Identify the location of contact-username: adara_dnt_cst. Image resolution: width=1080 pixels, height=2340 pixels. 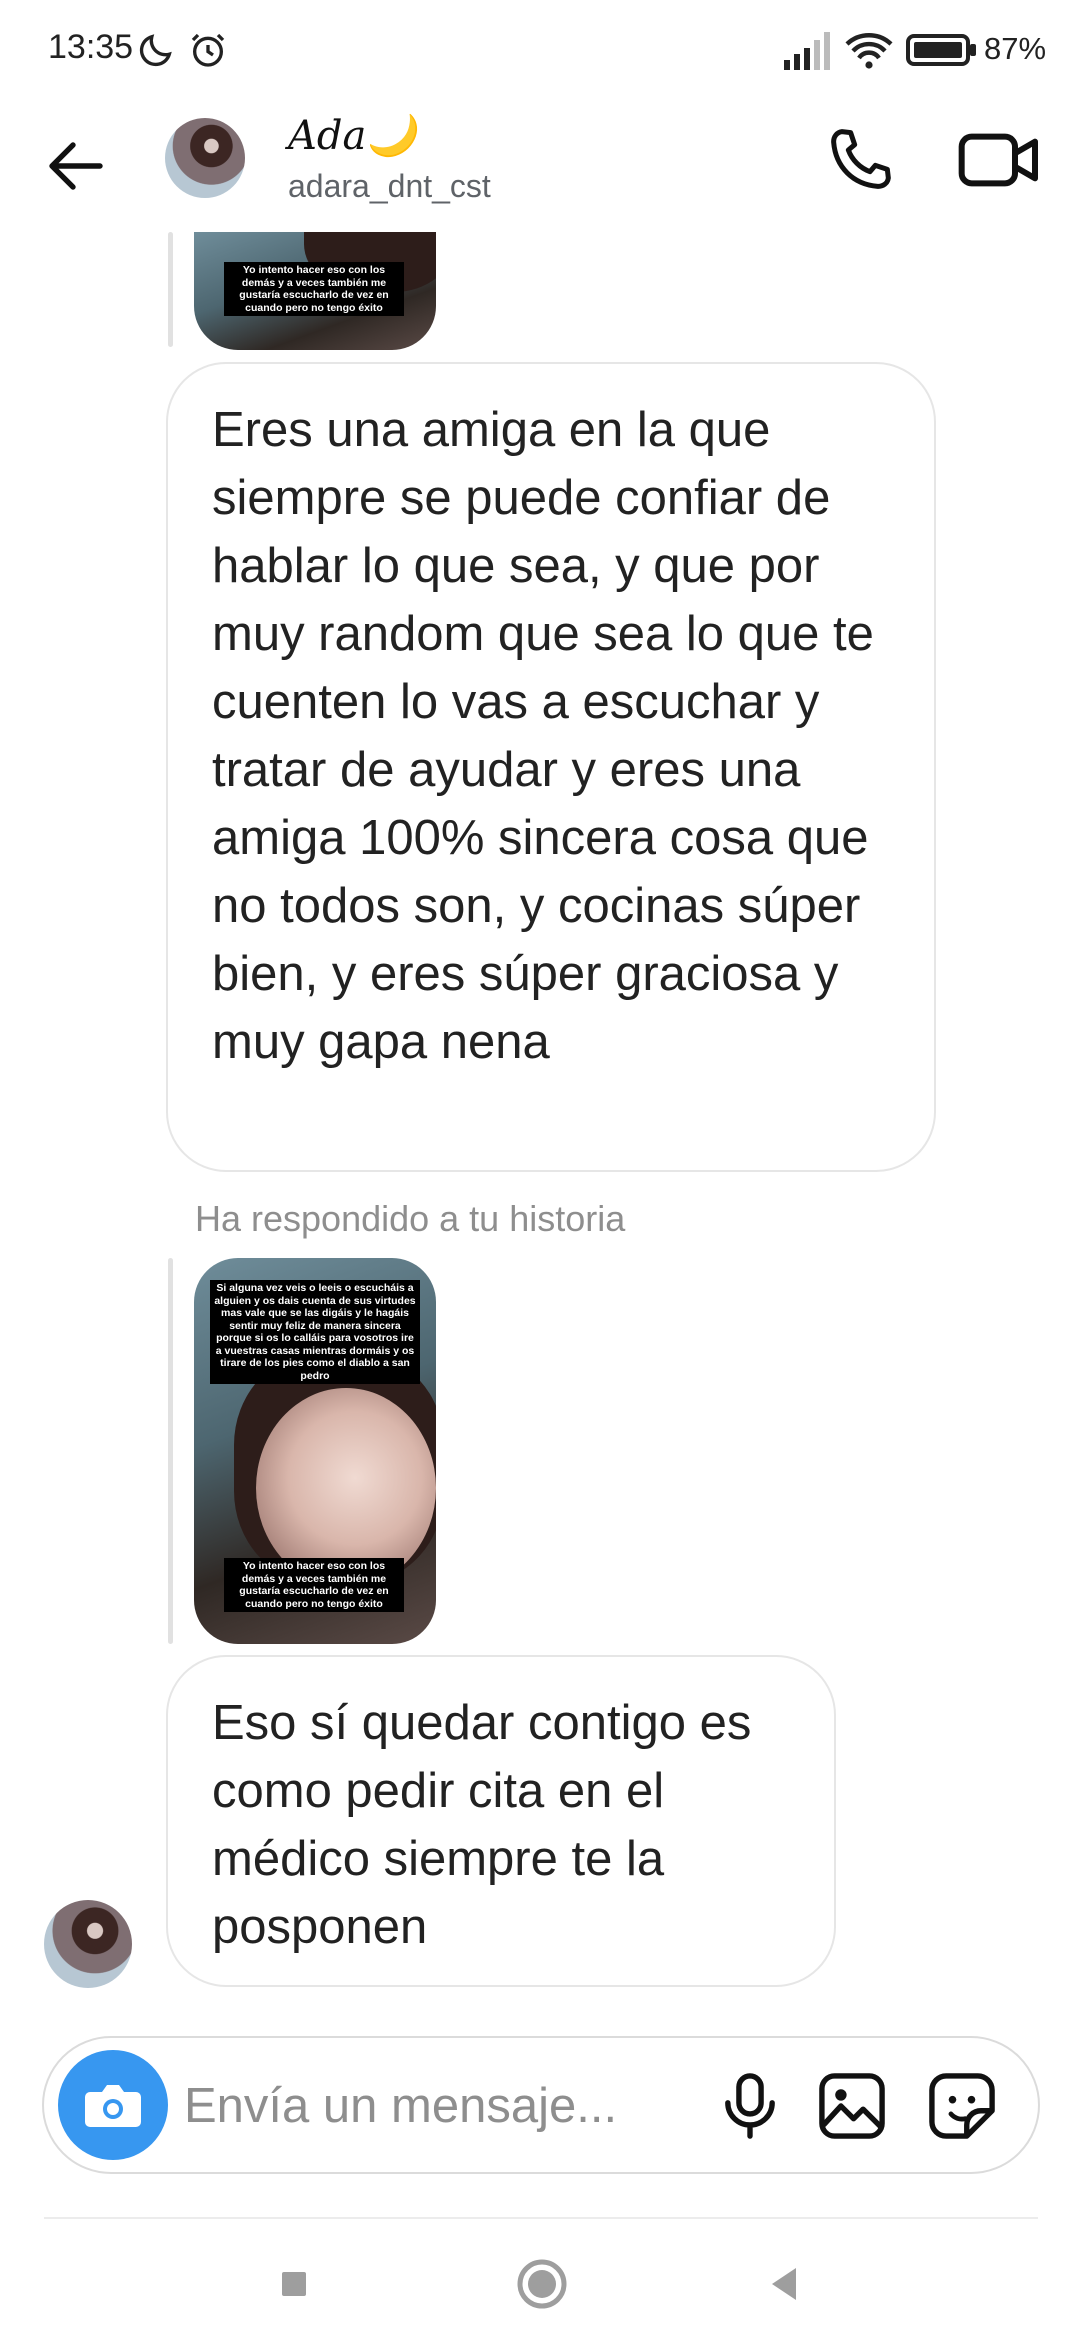
(389, 186).